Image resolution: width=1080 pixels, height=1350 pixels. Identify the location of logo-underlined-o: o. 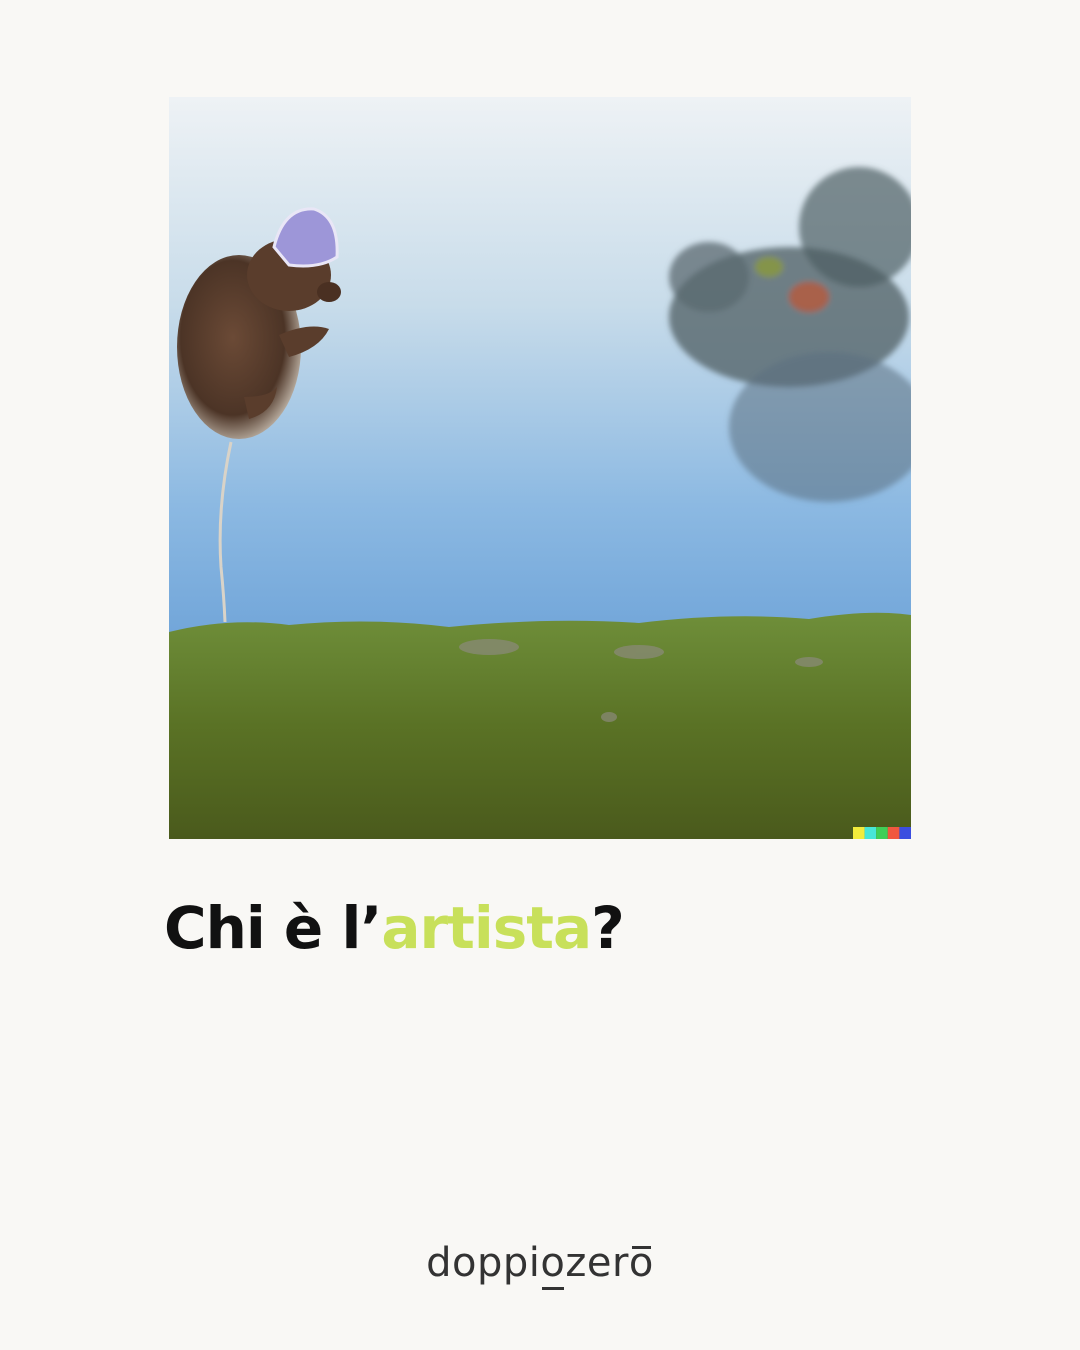
(553, 1263).